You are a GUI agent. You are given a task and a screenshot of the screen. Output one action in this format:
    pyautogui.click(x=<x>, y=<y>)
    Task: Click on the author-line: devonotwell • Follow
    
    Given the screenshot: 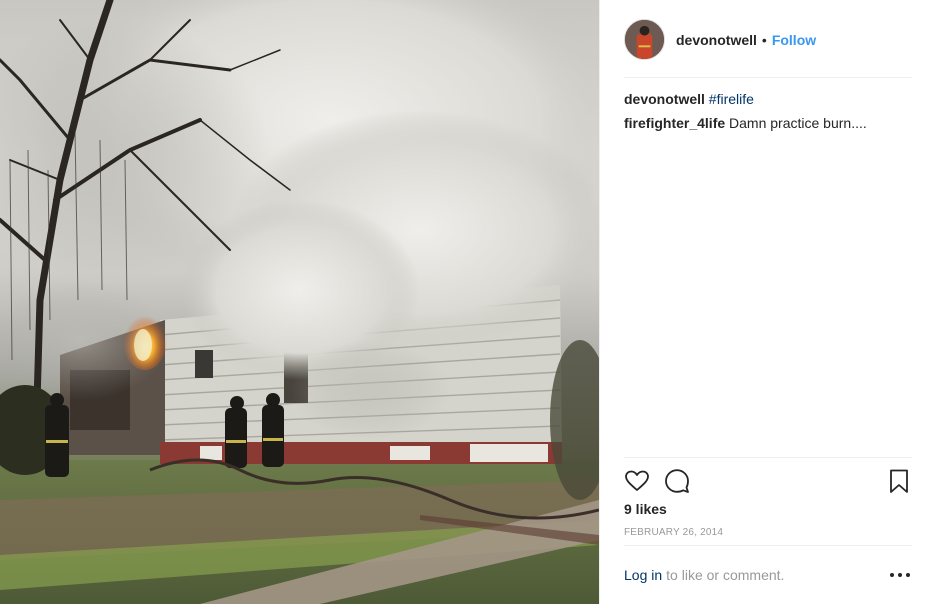 What is the action you would take?
    pyautogui.click(x=746, y=40)
    